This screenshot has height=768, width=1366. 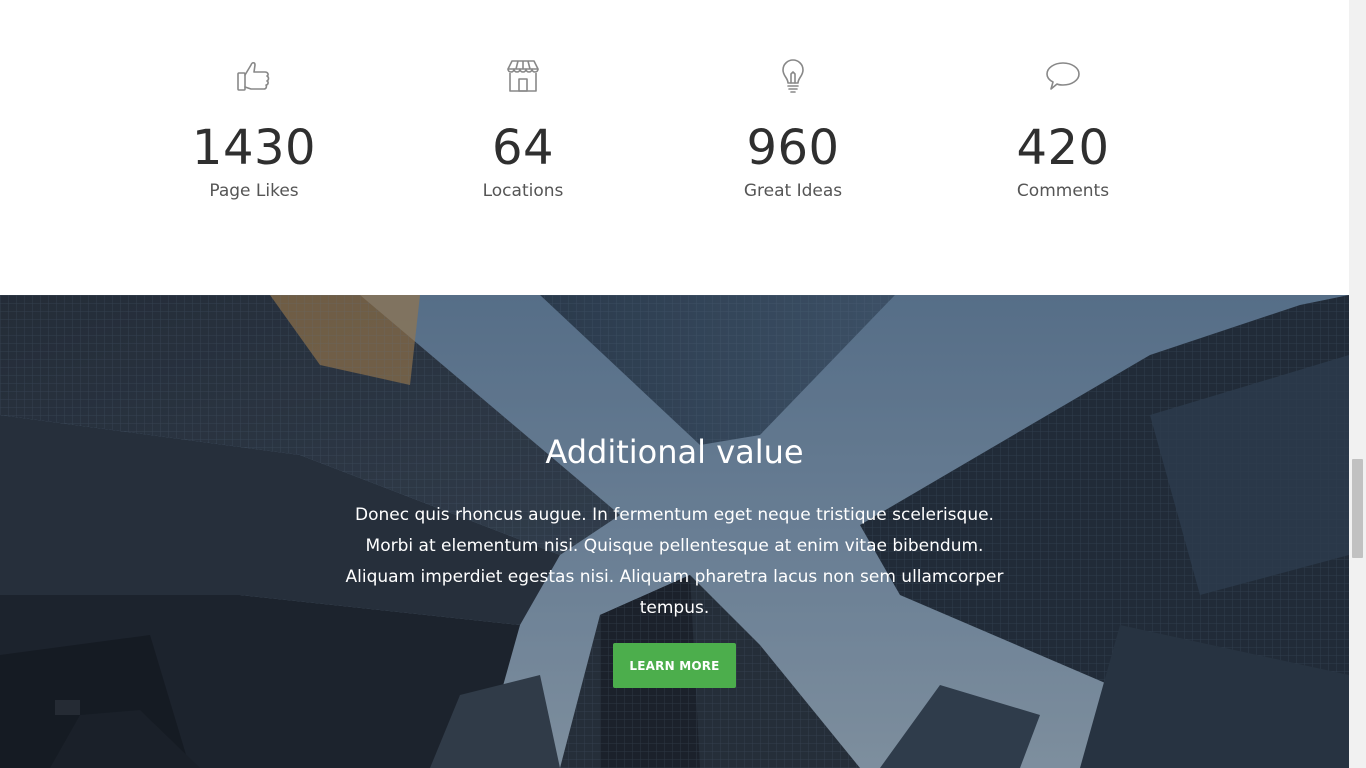 I want to click on thumbs-up-icon, so click(x=254, y=76).